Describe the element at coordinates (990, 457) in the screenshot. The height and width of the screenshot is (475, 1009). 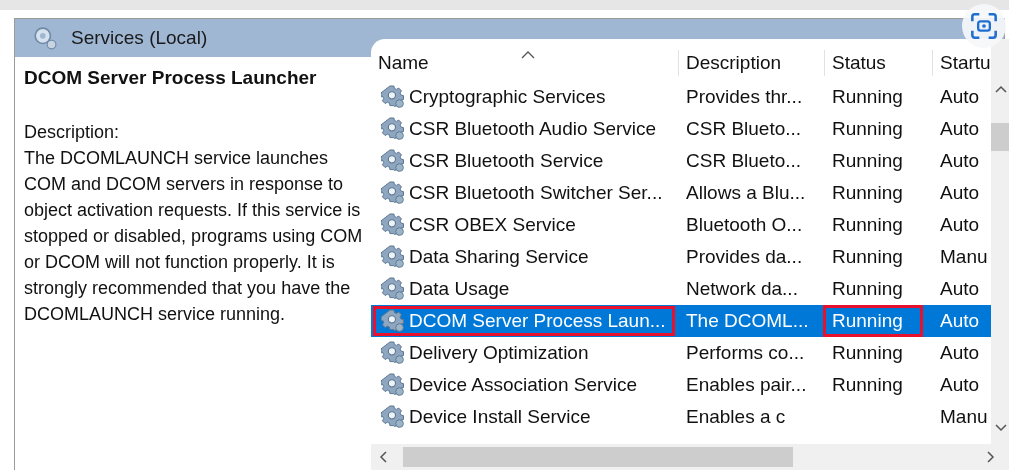
I see `scroll-right-icon` at that location.